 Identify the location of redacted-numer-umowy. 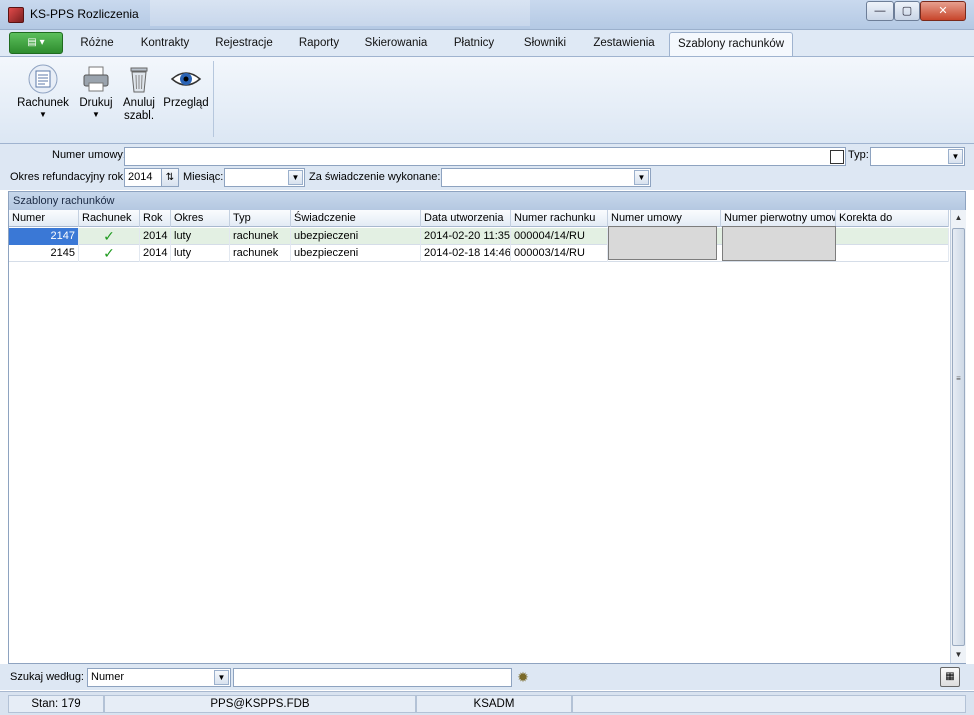
(662, 243).